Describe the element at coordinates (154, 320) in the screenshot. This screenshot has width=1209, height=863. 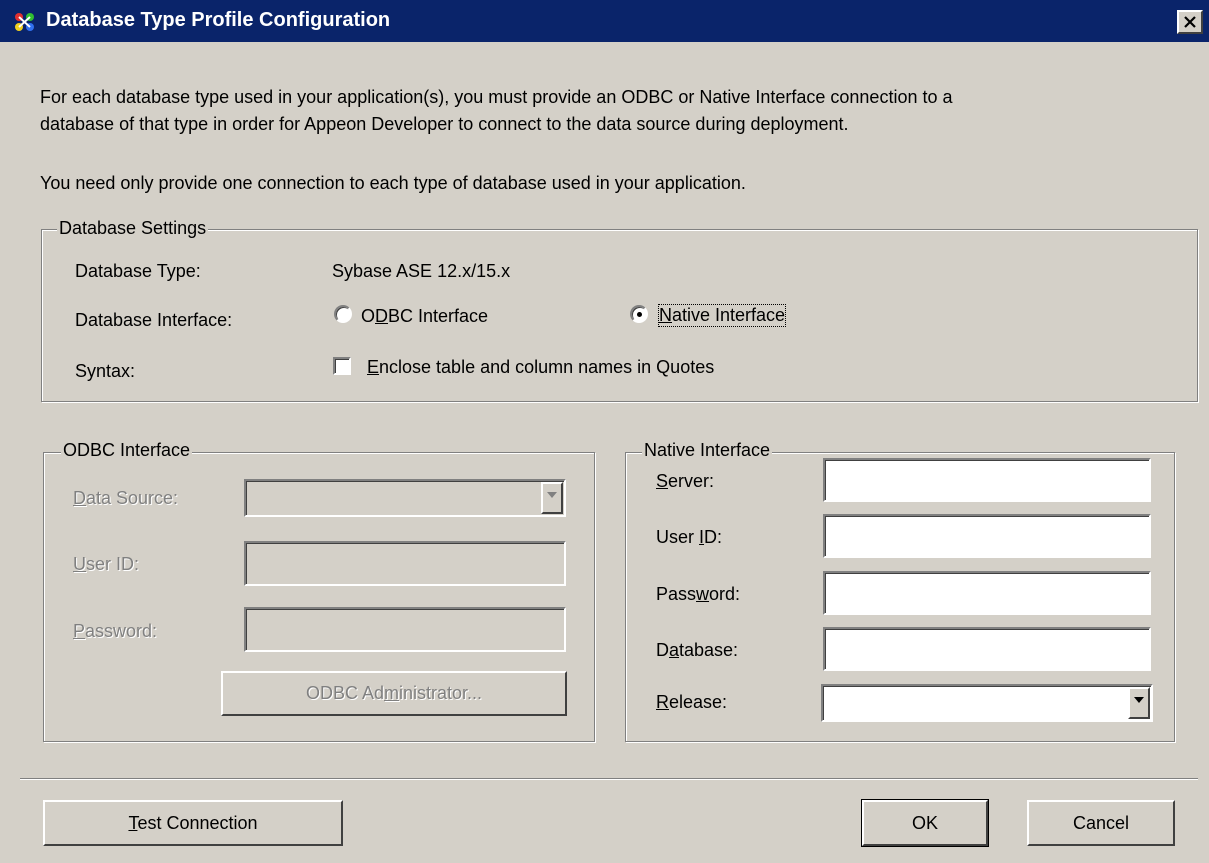
I see `database-interface-label: Database Interface:` at that location.